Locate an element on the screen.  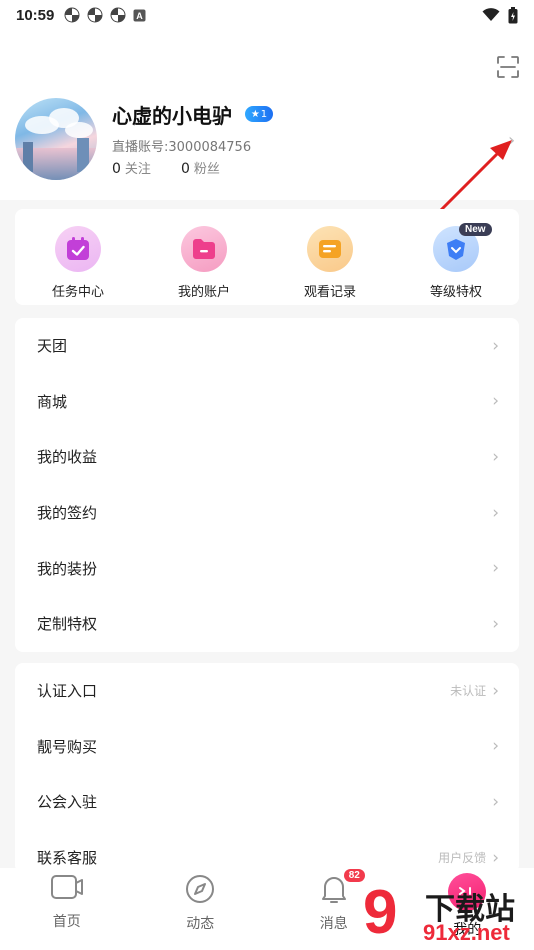
account-id: 直播账号:3000084756 is located at coordinates (182, 147).